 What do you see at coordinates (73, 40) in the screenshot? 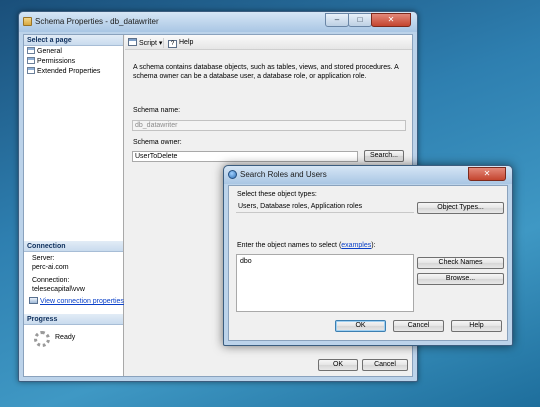
I see `select-page-header: Select a page` at bounding box center [73, 40].